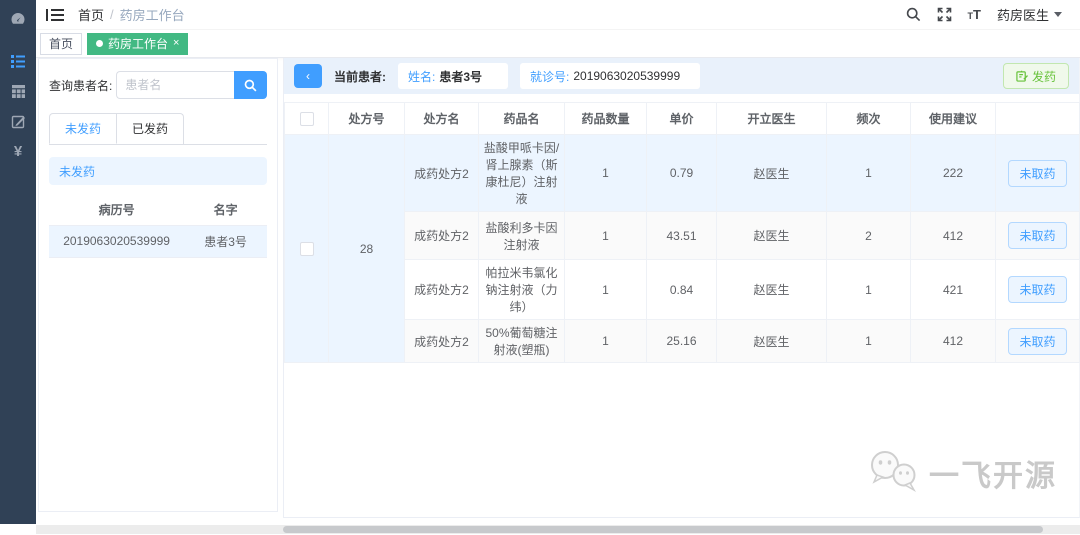 This screenshot has width=1080, height=535. I want to click on breadcrumb: 首页 / 药房工作台, so click(131, 14).